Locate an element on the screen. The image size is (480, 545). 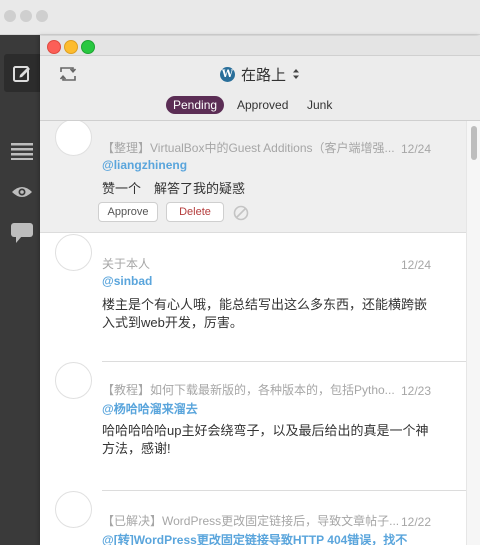
post-title: 关于本人 is located at coordinates (126, 264).